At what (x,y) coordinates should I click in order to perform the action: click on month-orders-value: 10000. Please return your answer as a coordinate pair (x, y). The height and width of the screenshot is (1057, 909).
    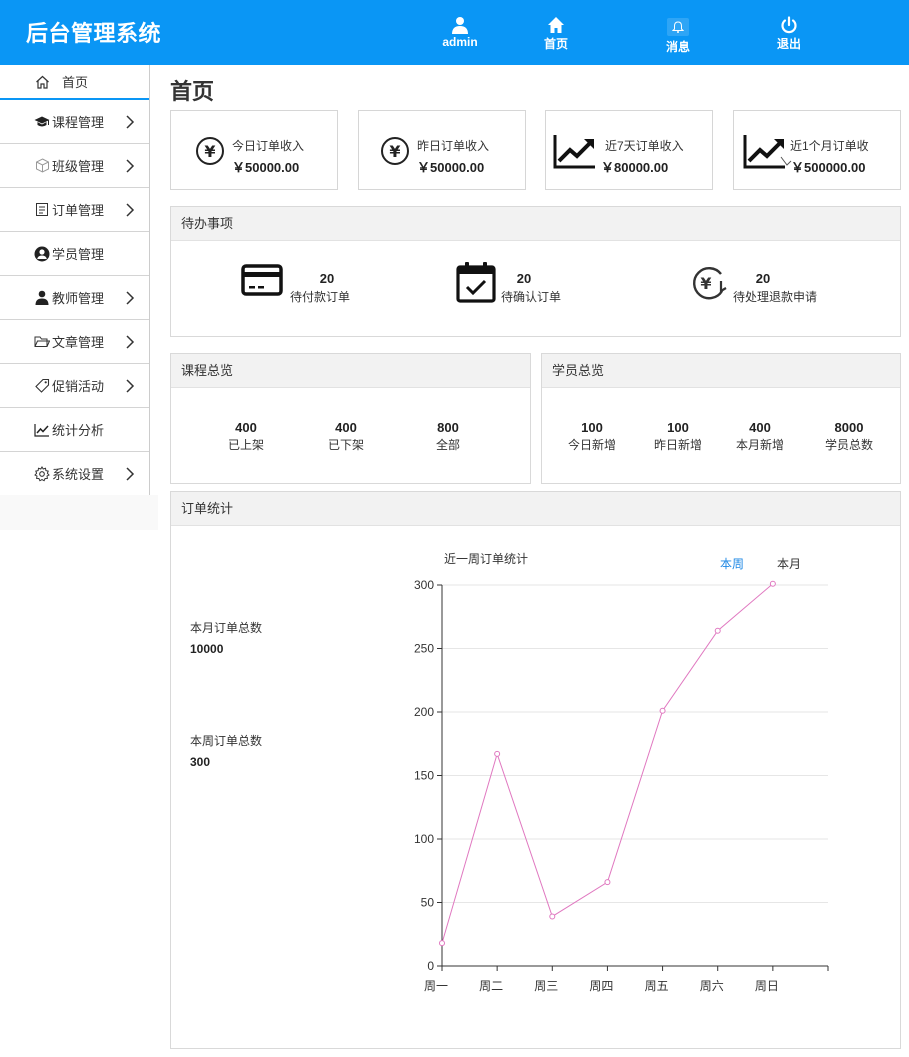
    Looking at the image, I should click on (207, 649).